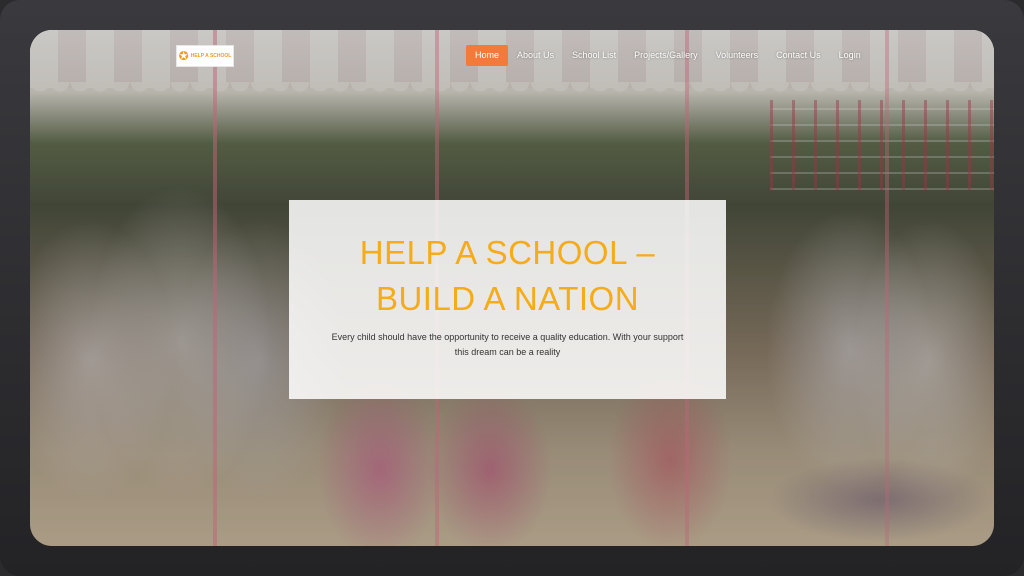 The image size is (1024, 576). What do you see at coordinates (850, 55) in the screenshot?
I see `nav-item-login: Login` at bounding box center [850, 55].